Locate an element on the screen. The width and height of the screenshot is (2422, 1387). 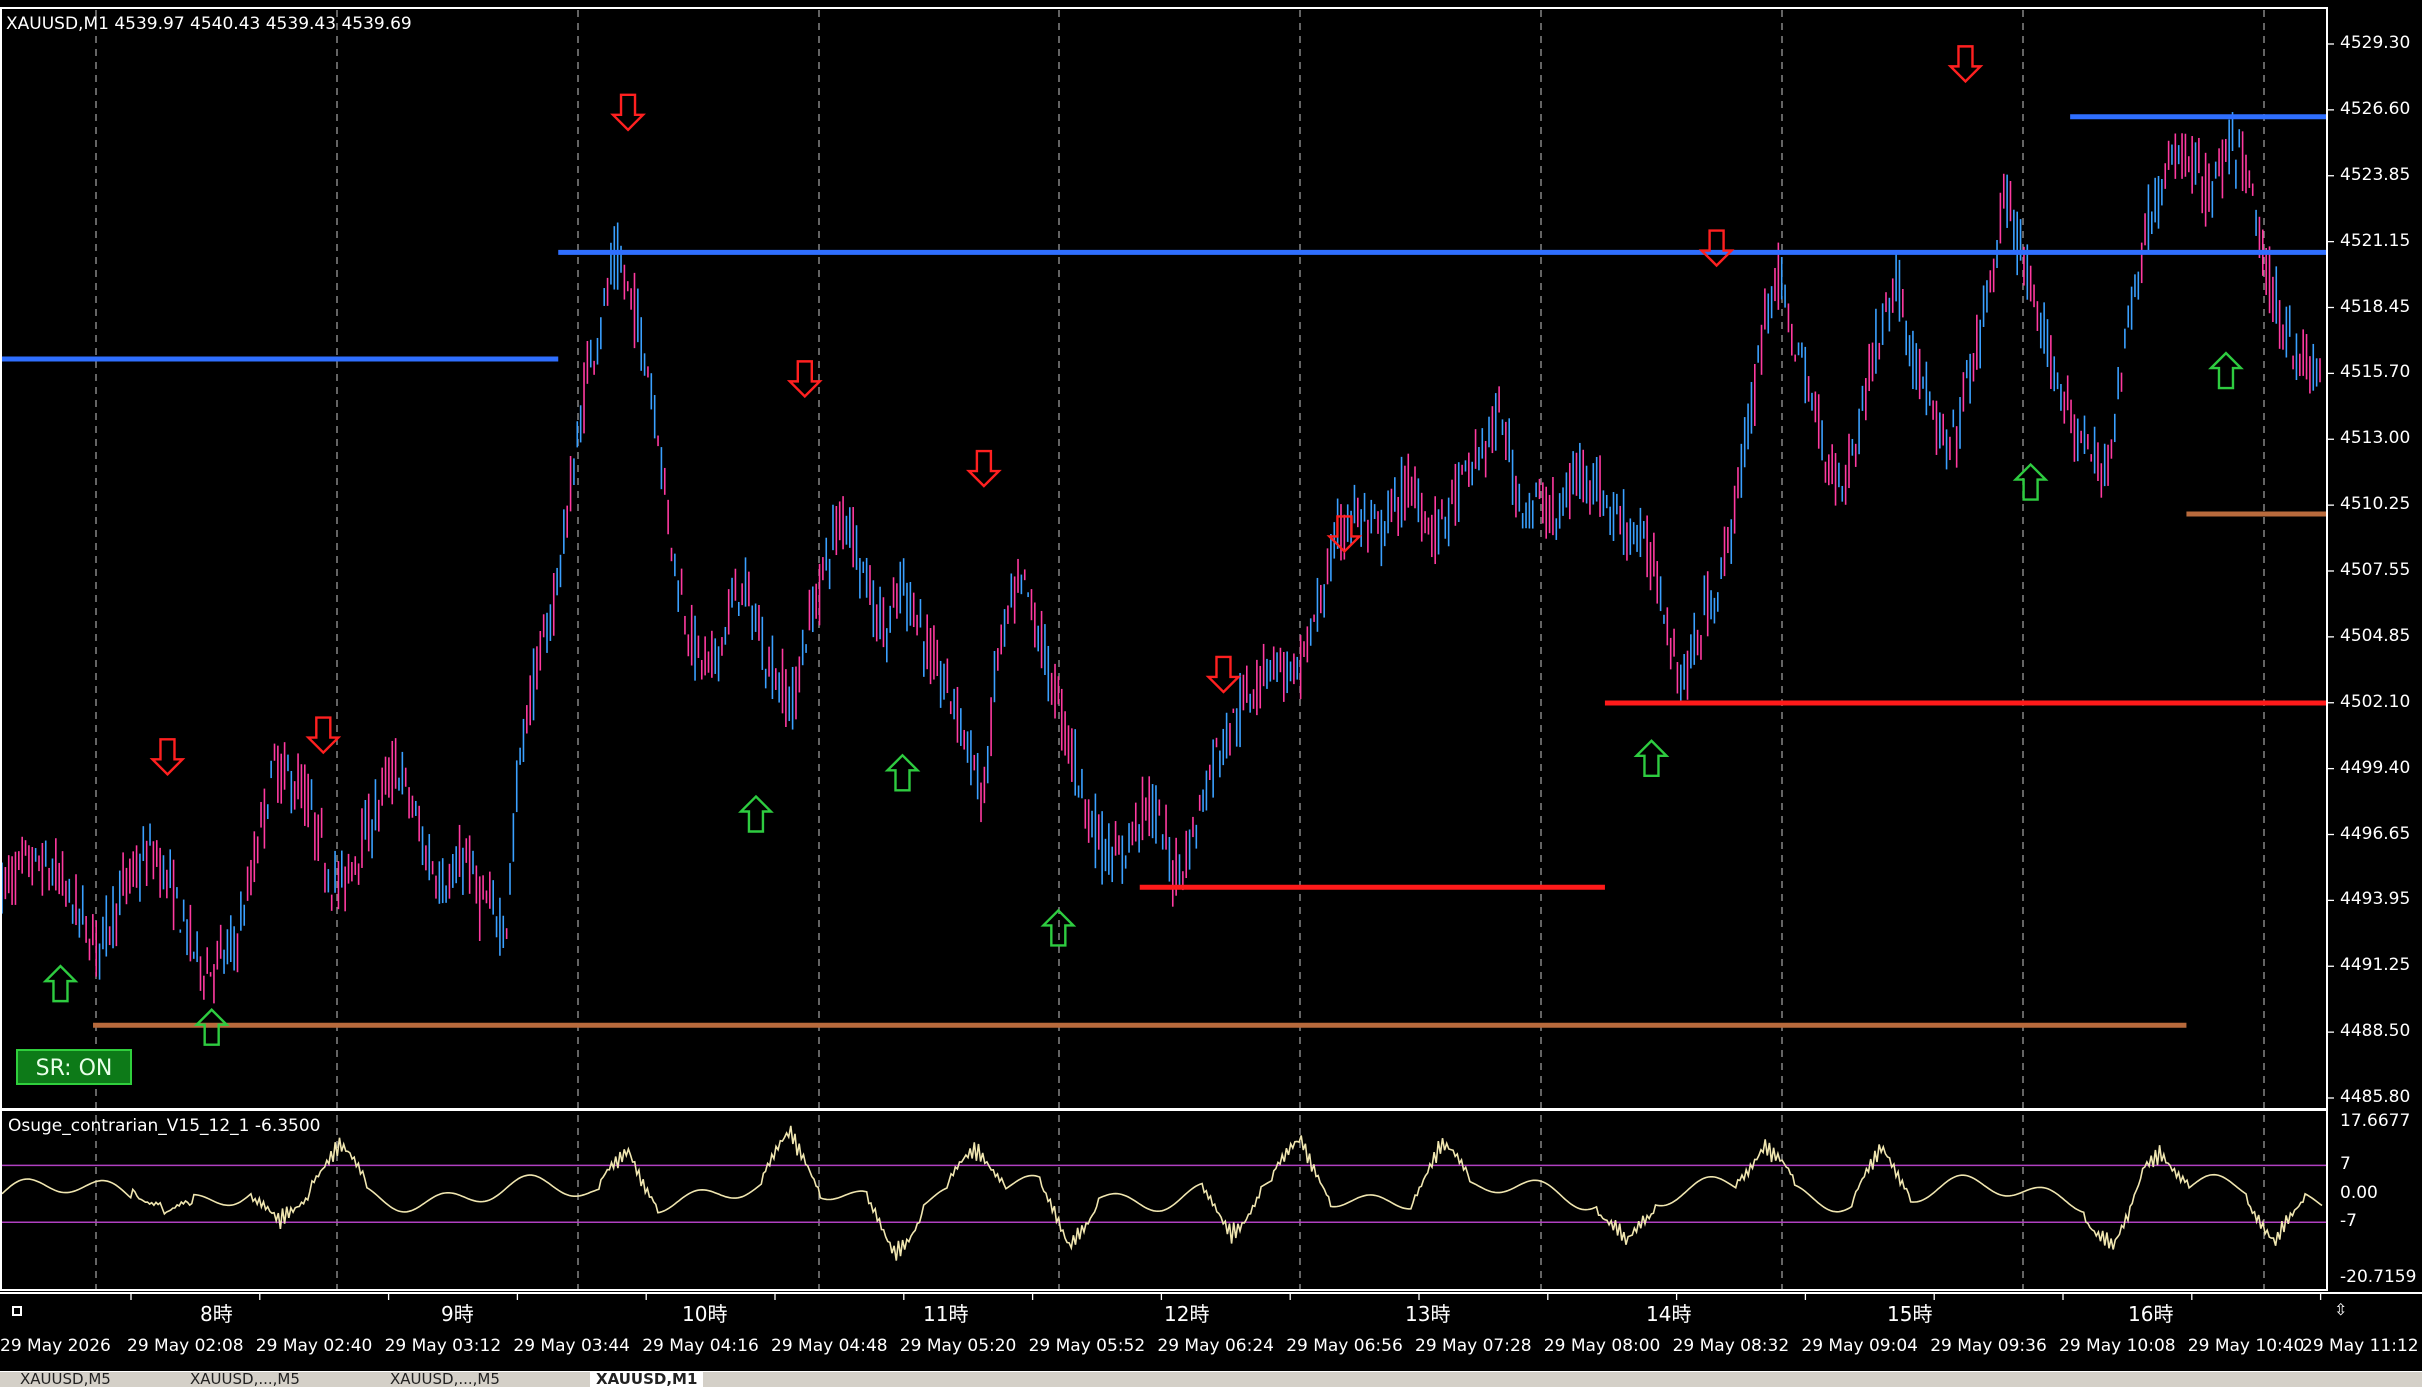
time-label: 29 May 10:08 is located at coordinates (2117, 1346).